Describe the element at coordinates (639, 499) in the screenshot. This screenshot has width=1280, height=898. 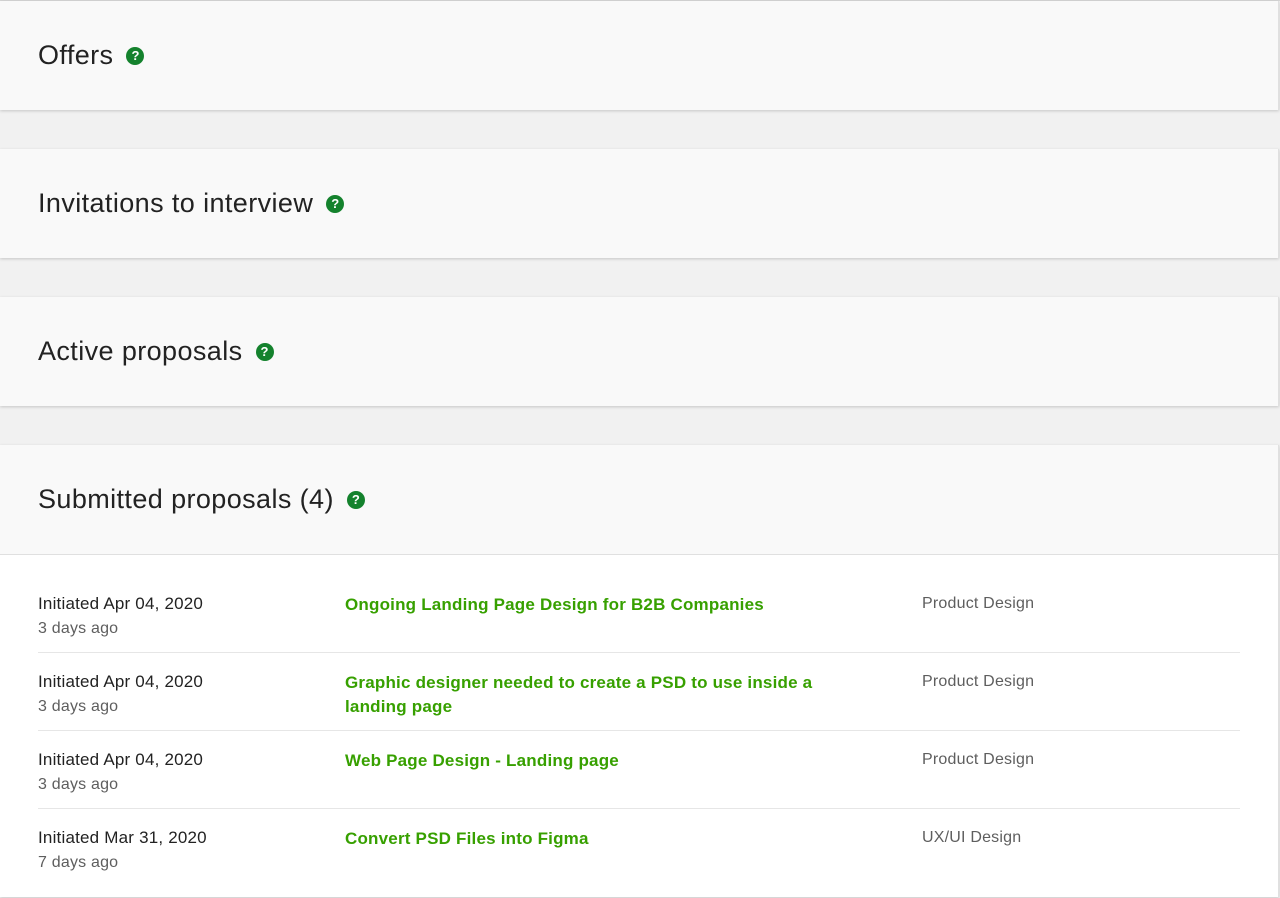
I see `submitted-proposals-header: Submitted proposals (4) ?` at that location.